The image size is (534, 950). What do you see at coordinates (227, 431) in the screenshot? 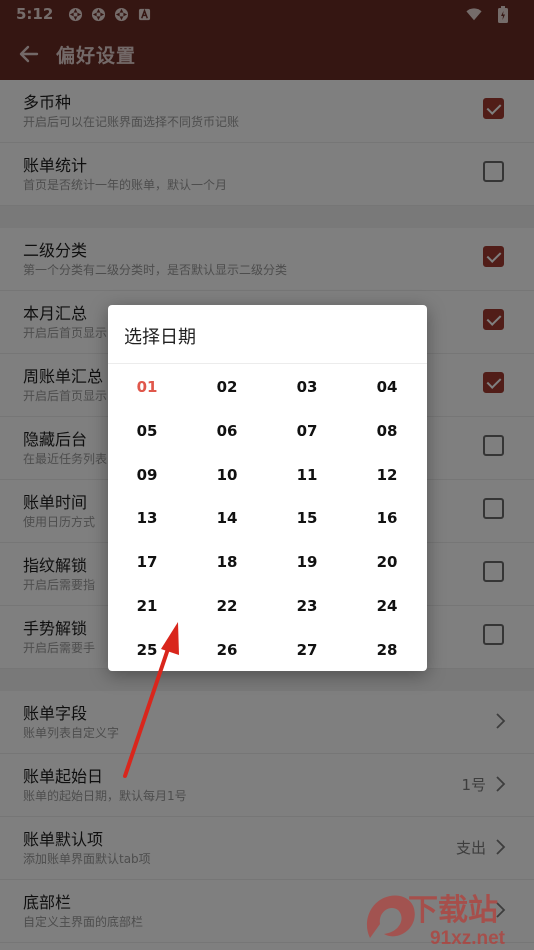
I see `day-option: 06` at bounding box center [227, 431].